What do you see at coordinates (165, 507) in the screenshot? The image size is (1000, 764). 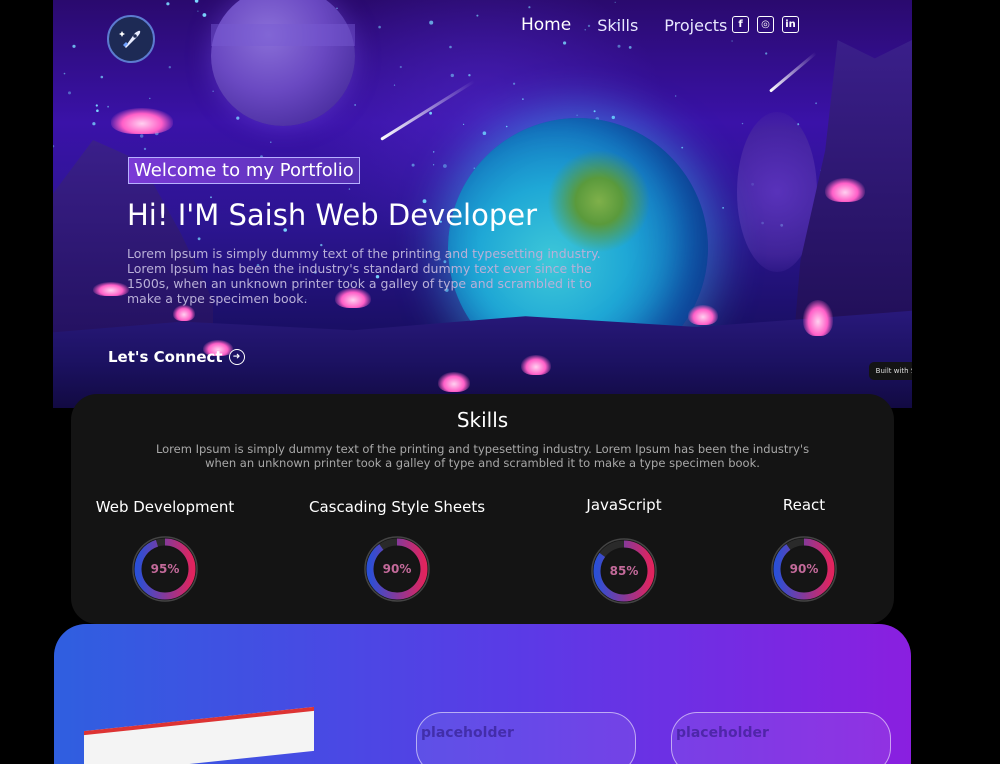 I see `skill-name: Web Development` at bounding box center [165, 507].